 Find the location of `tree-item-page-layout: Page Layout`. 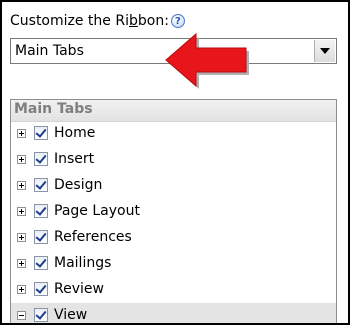

tree-item-page-layout: Page Layout is located at coordinates (173, 212).